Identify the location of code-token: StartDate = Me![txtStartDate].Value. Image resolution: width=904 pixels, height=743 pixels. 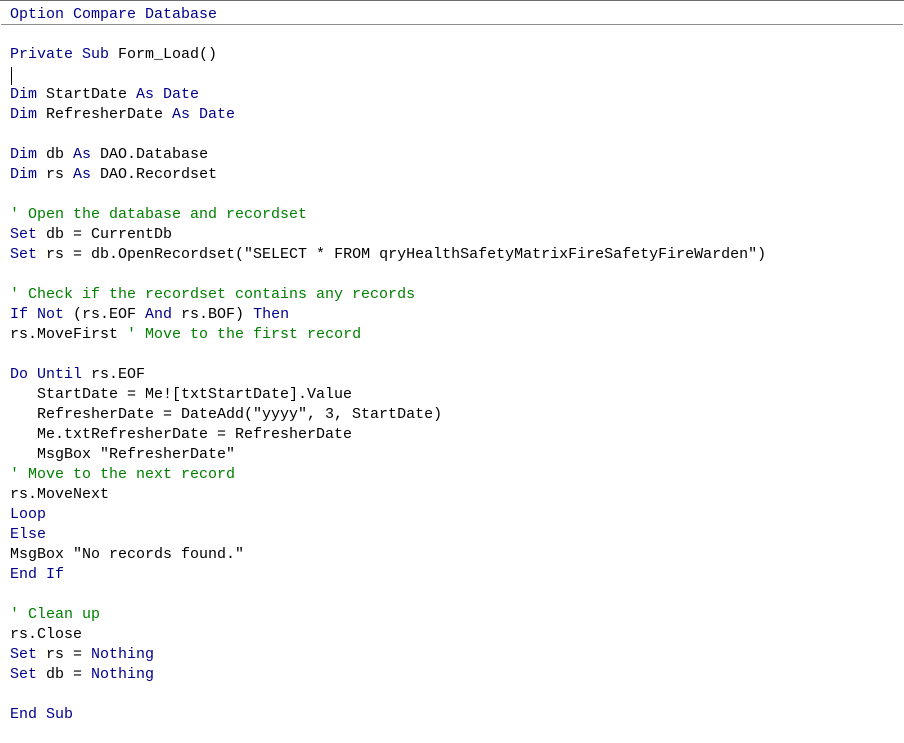
(181, 394).